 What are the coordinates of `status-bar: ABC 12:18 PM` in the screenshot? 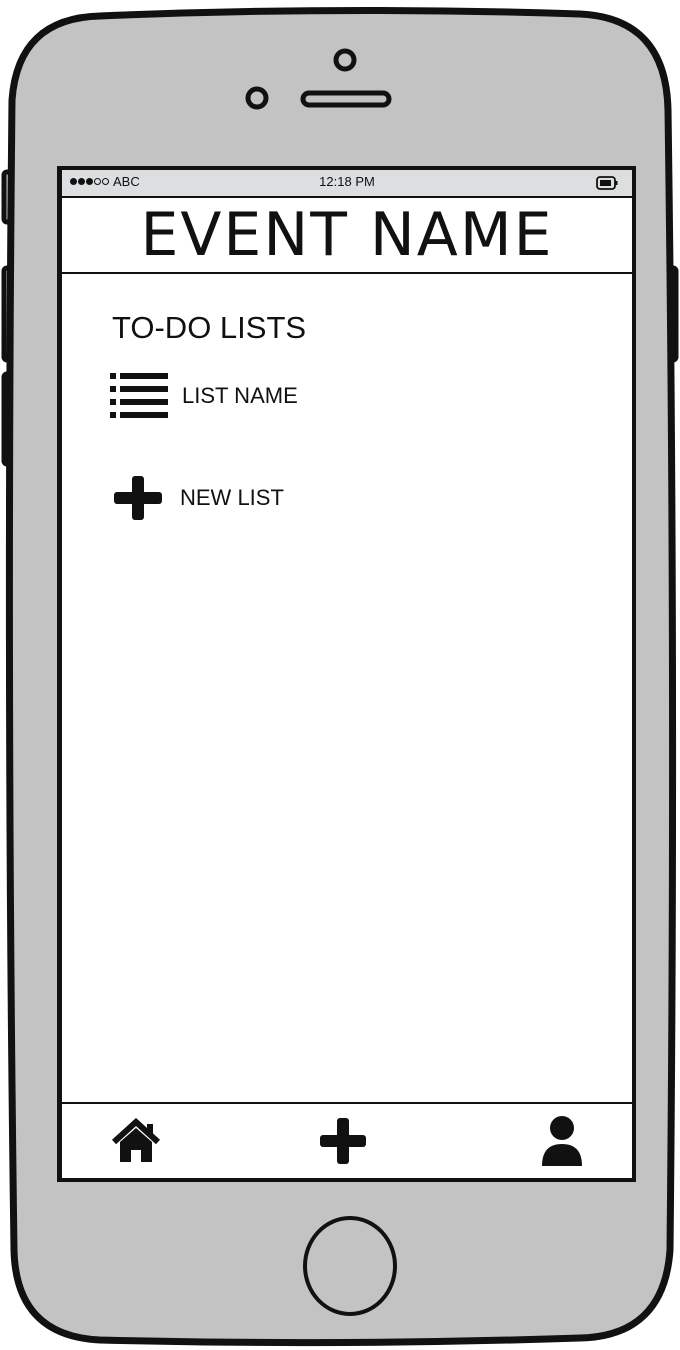 It's located at (347, 184).